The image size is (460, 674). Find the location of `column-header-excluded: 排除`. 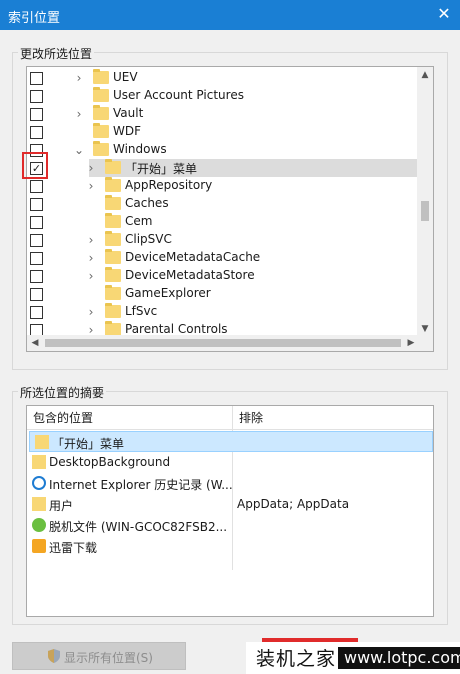

column-header-excluded: 排除 is located at coordinates (333, 418).